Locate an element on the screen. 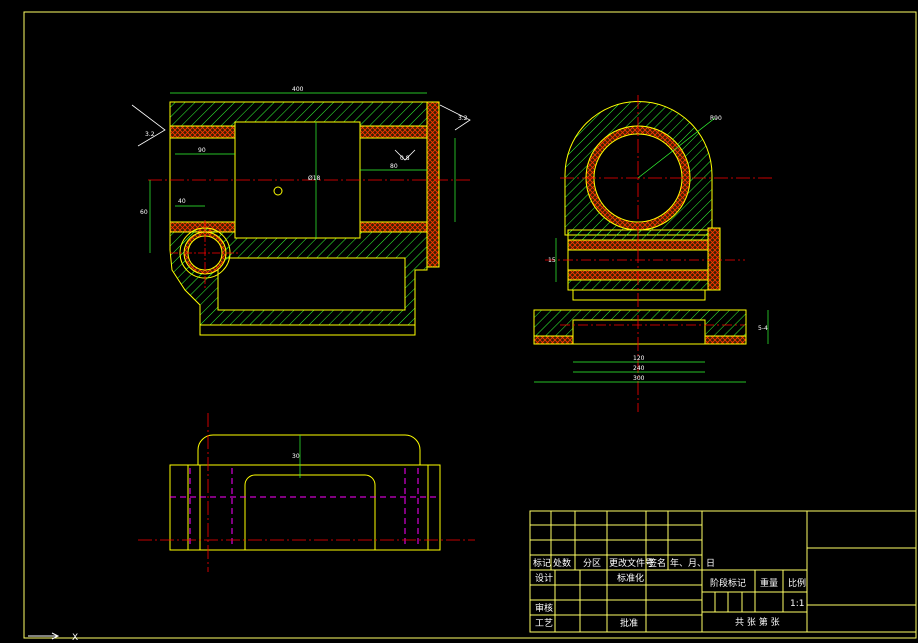  tb-process: 工艺 is located at coordinates (544, 623).